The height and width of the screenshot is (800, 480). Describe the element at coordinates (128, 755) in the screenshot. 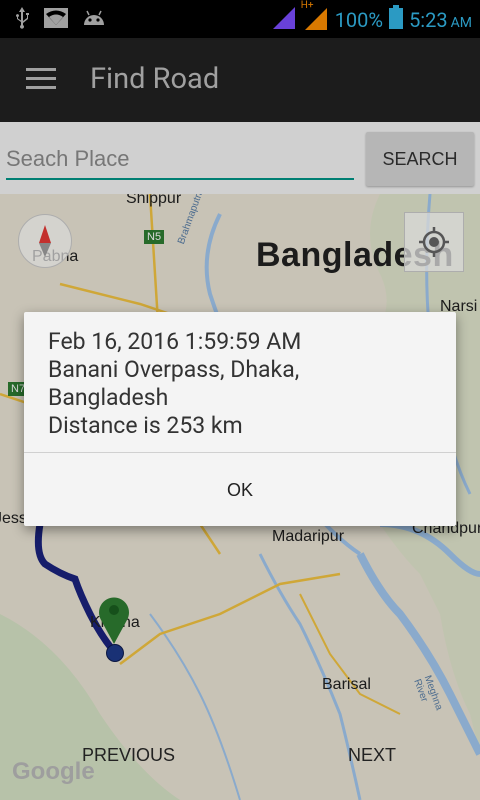

I see `previous-button: PREVIOUS` at that location.